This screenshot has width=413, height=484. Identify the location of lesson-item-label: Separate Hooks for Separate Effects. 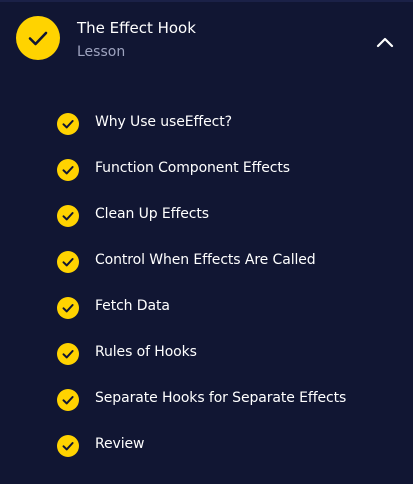
(221, 398).